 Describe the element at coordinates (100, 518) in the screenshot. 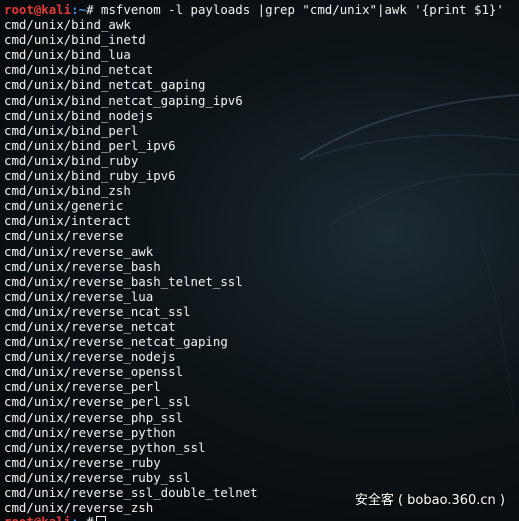

I see `text-cursor` at that location.